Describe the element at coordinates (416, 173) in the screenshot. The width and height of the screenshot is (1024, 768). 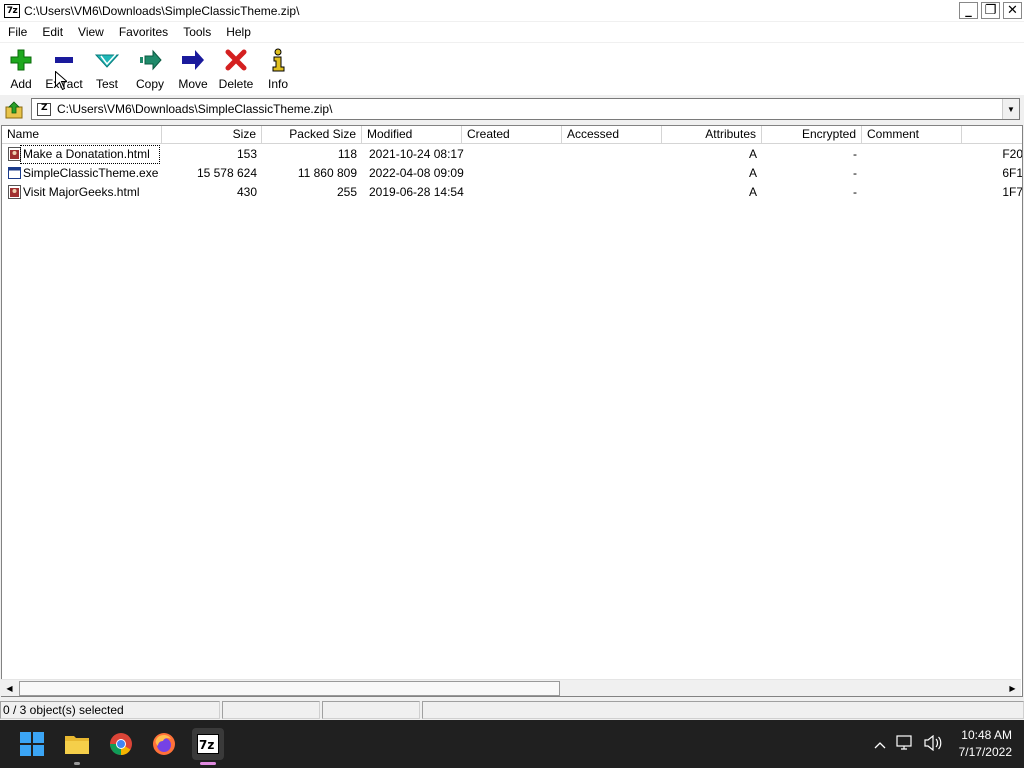
I see `file-modified: 2022-04-08 09:09` at that location.